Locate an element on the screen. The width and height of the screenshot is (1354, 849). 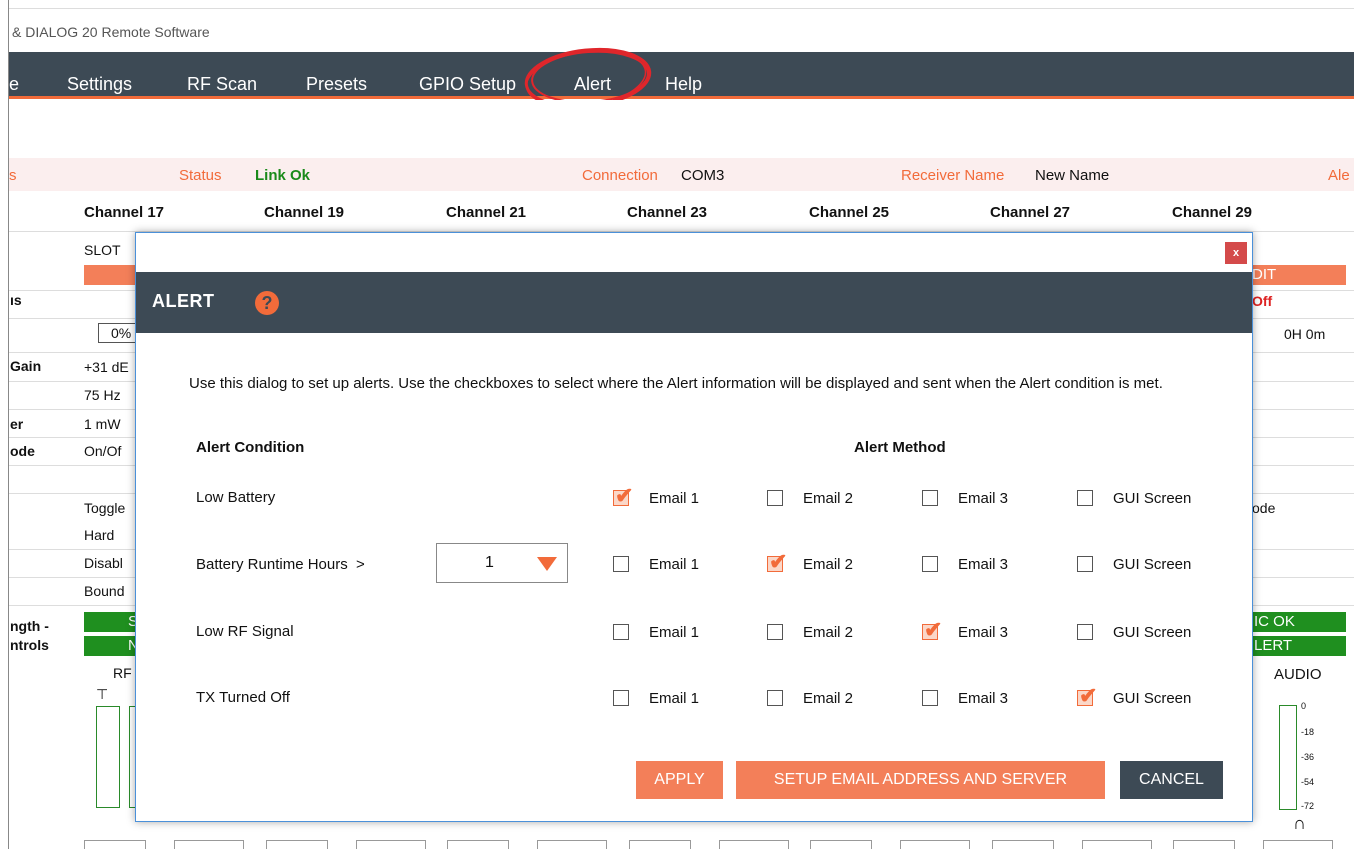
disable-cell: Disabl is located at coordinates (103, 563).